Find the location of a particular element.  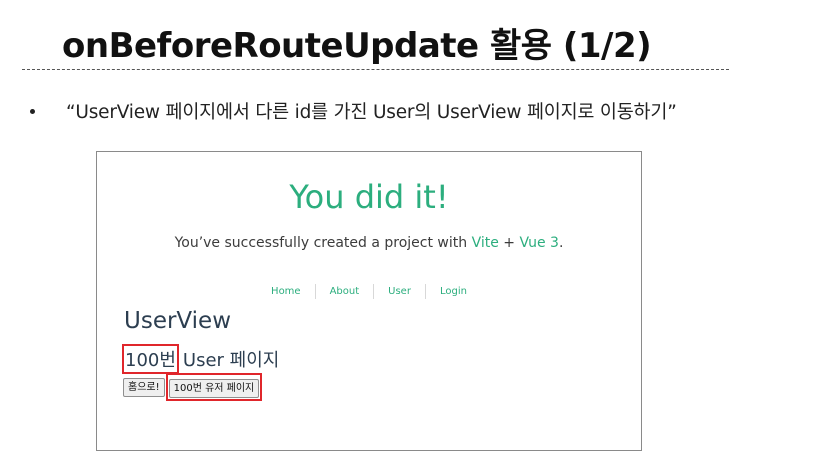

bullet-icon is located at coordinates (32, 111).